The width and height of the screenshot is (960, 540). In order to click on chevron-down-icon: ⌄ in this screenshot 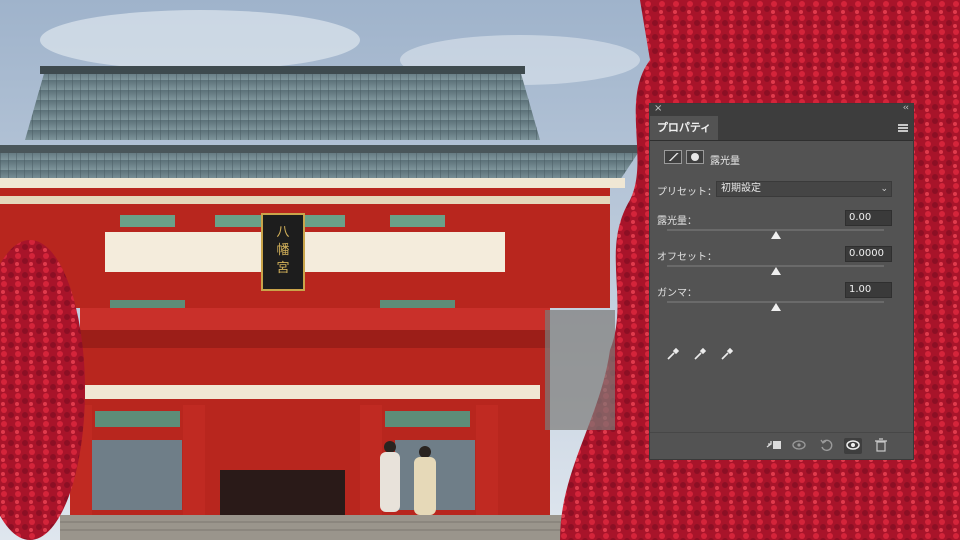, I will do `click(884, 189)`.